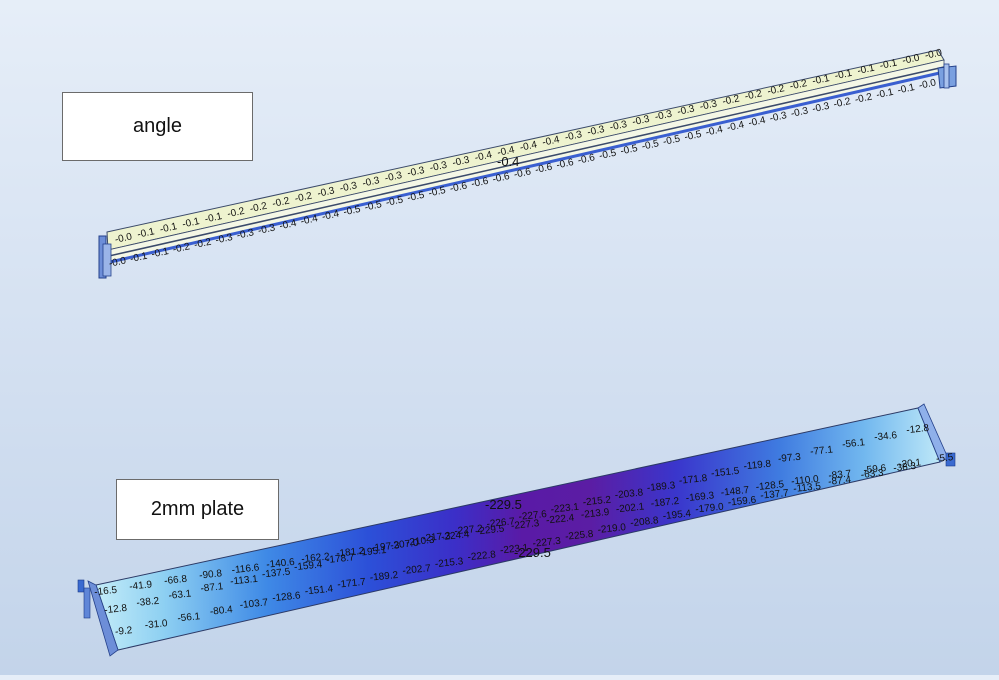 This screenshot has width=999, height=680. What do you see at coordinates (710, 509) in the screenshot?
I see `plate-lower-value: -179.0` at bounding box center [710, 509].